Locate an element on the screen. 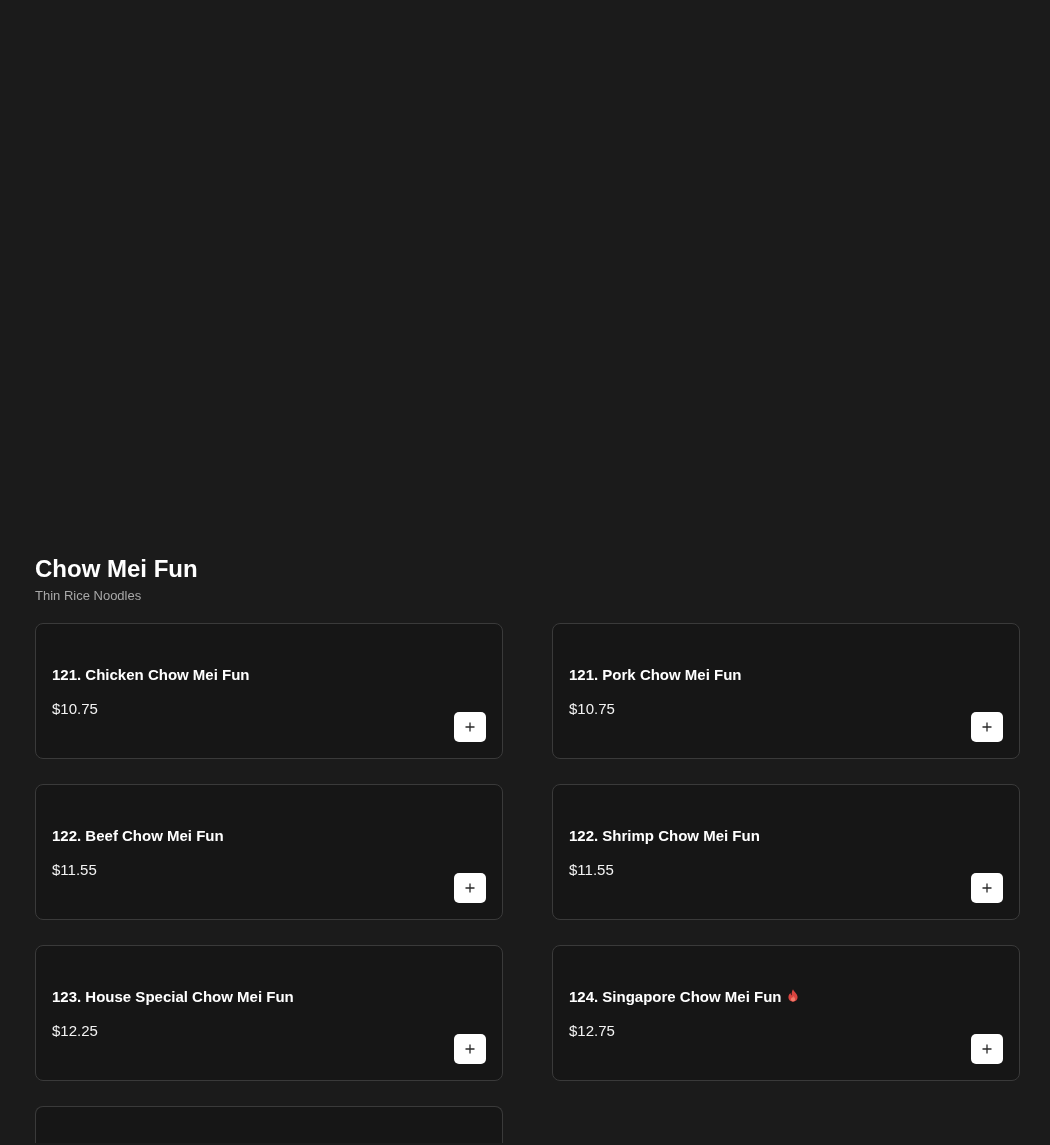  menu-item-card: 124. Singapore Chow Mei Fun $12.75 is located at coordinates (786, 1013).